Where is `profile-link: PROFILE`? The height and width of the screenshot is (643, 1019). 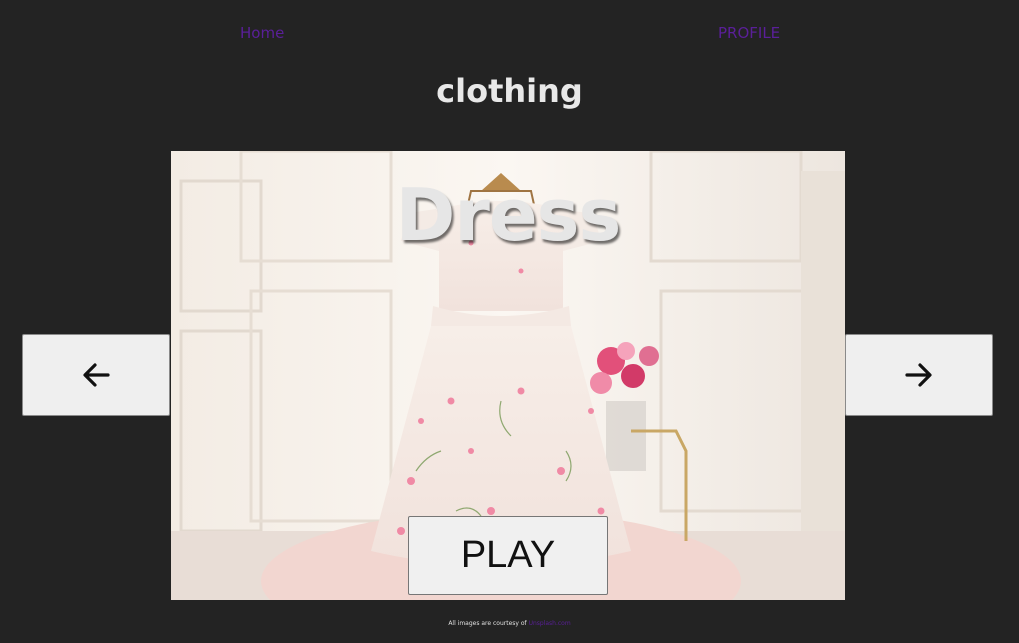
profile-link: PROFILE is located at coordinates (749, 33).